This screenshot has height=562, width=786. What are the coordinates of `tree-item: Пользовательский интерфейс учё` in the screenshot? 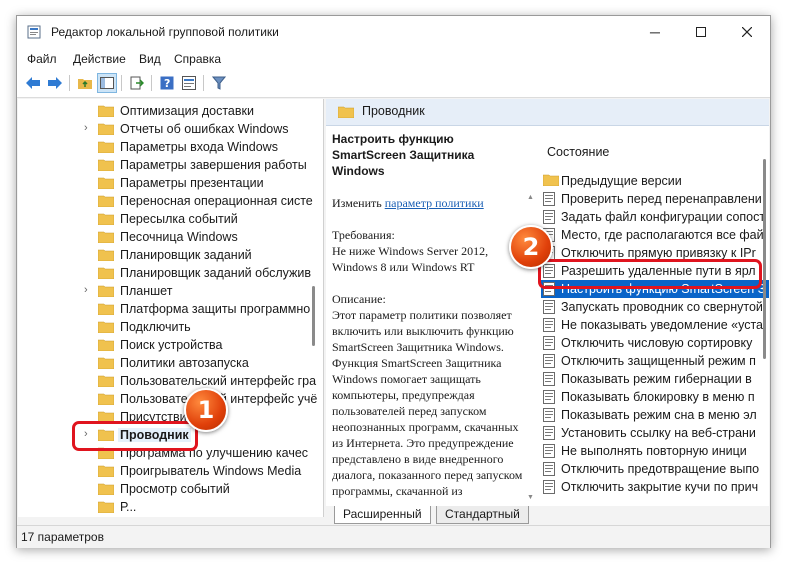 It's located at (167, 399).